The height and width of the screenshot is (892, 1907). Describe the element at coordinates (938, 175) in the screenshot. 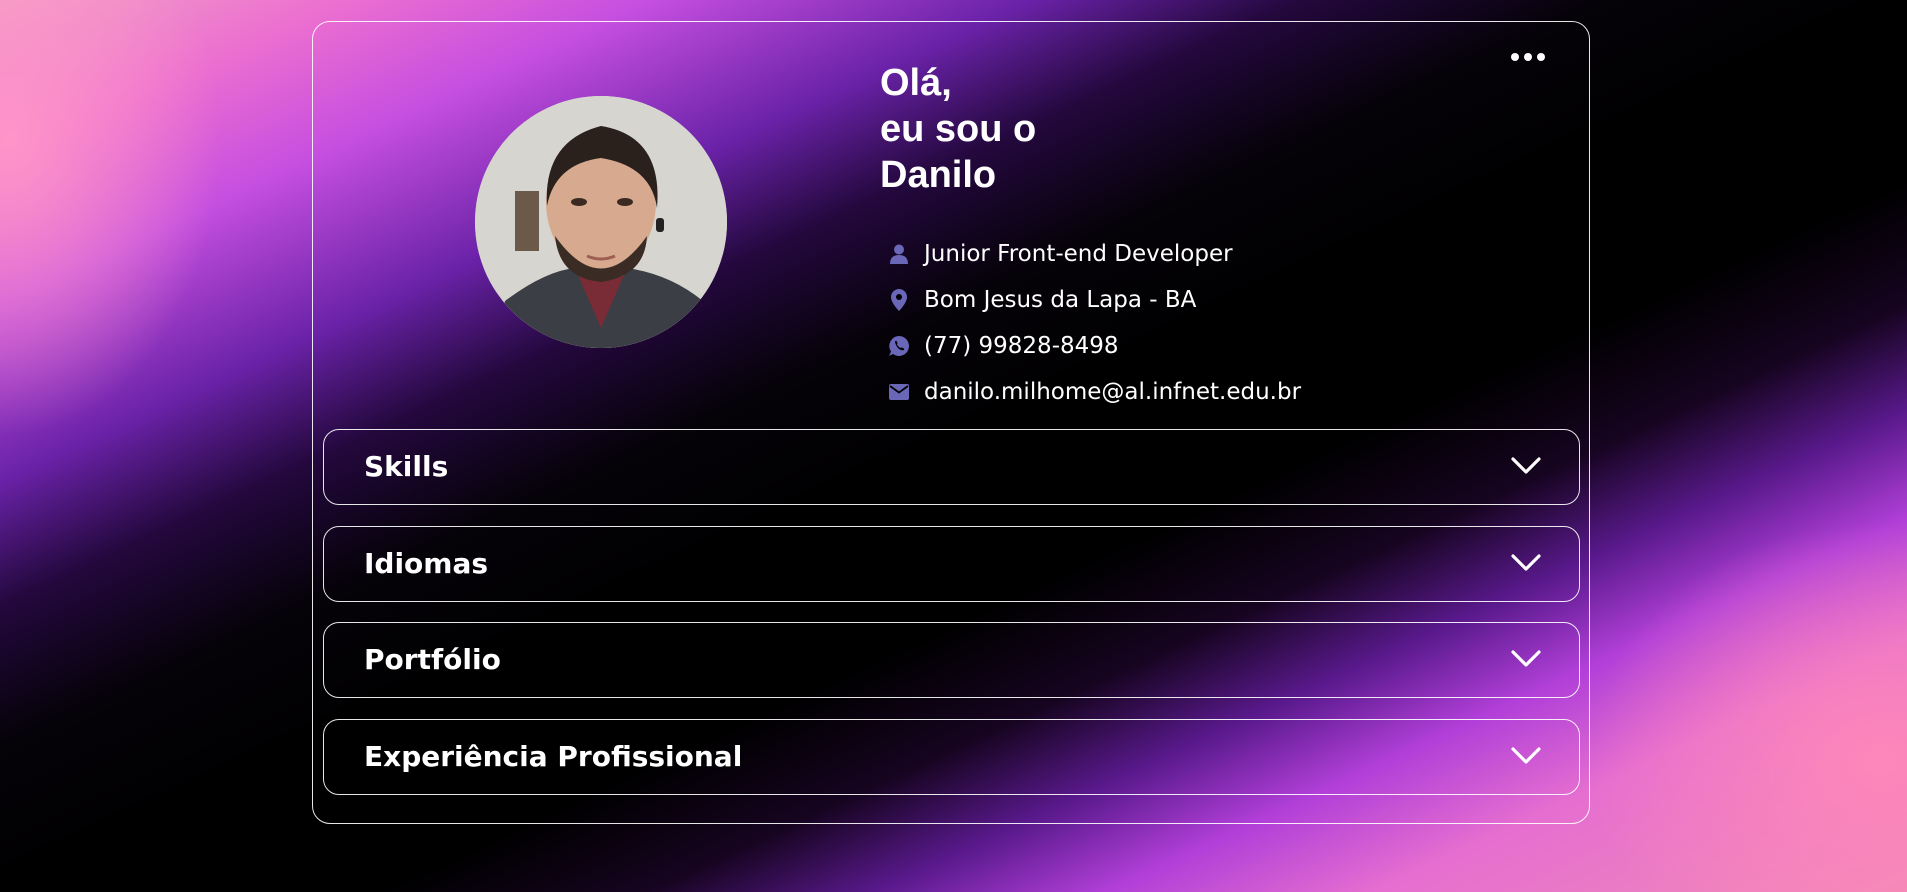

I see `greeting-line-3: Danilo` at that location.